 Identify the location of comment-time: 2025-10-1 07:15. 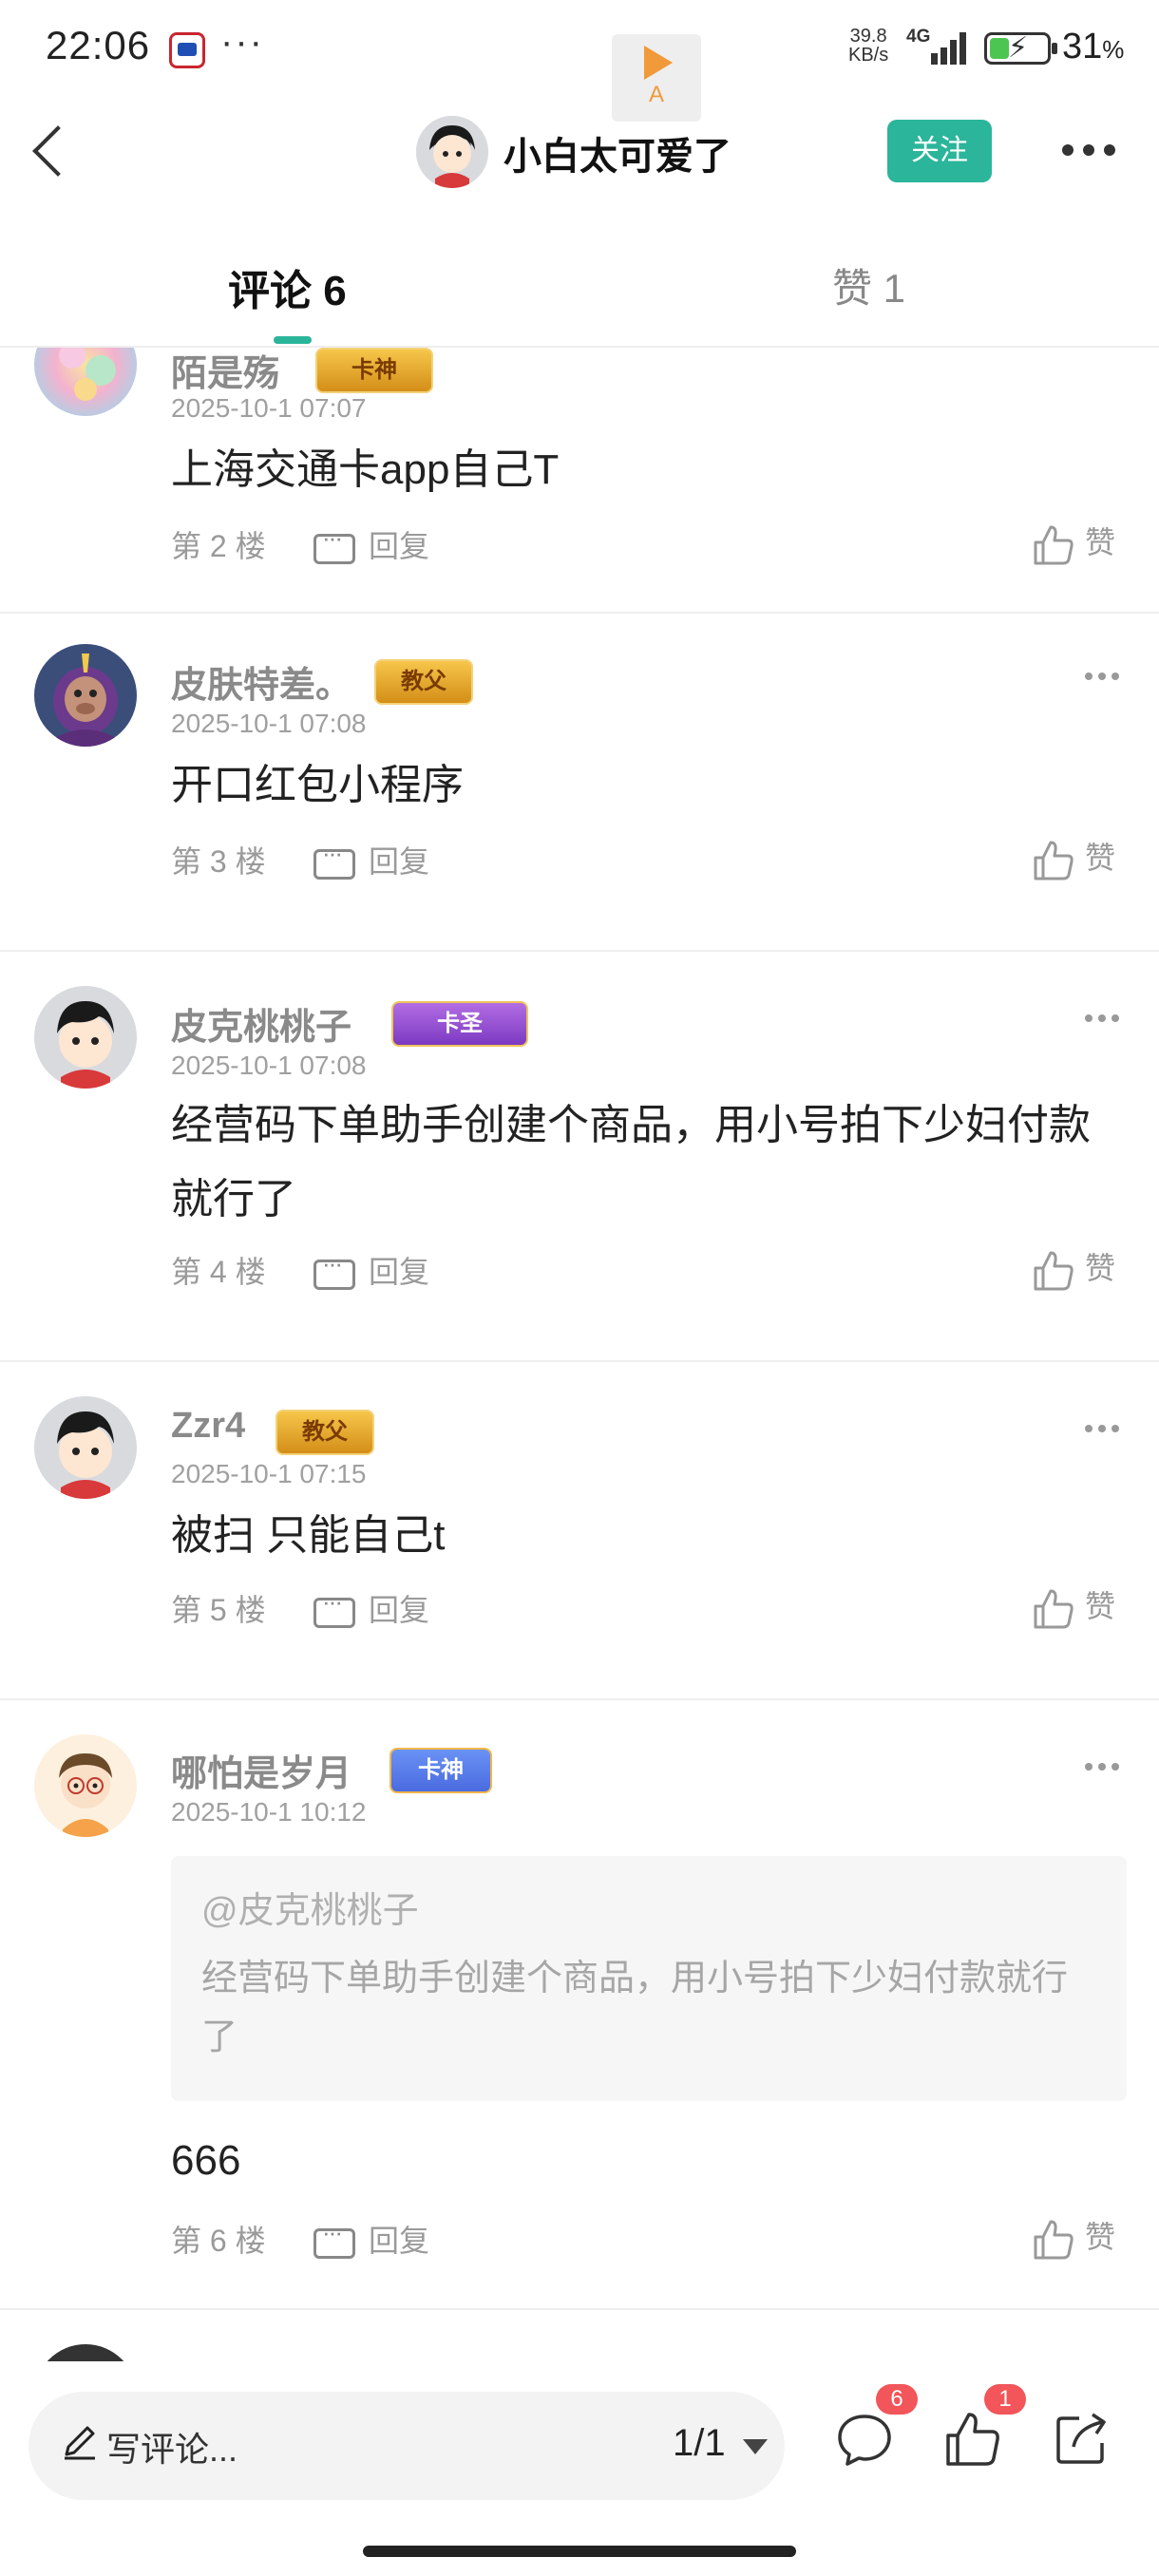
(269, 1473).